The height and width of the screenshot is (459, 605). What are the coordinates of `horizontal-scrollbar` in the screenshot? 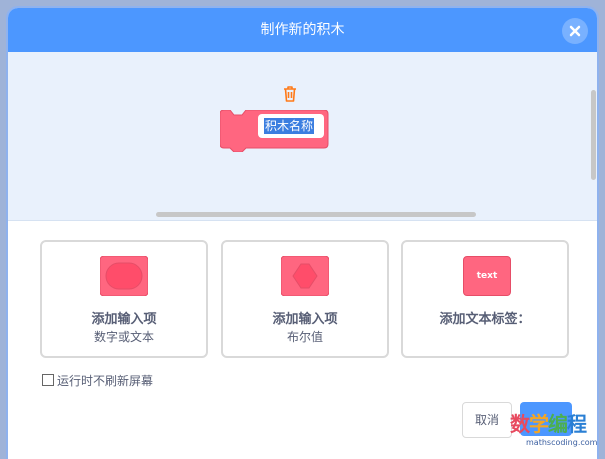 It's located at (316, 214).